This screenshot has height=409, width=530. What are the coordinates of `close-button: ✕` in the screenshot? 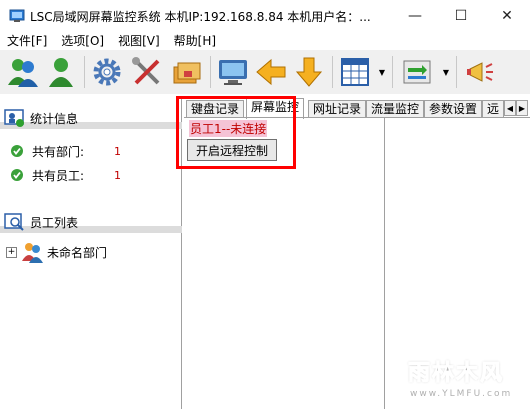 It's located at (507, 16).